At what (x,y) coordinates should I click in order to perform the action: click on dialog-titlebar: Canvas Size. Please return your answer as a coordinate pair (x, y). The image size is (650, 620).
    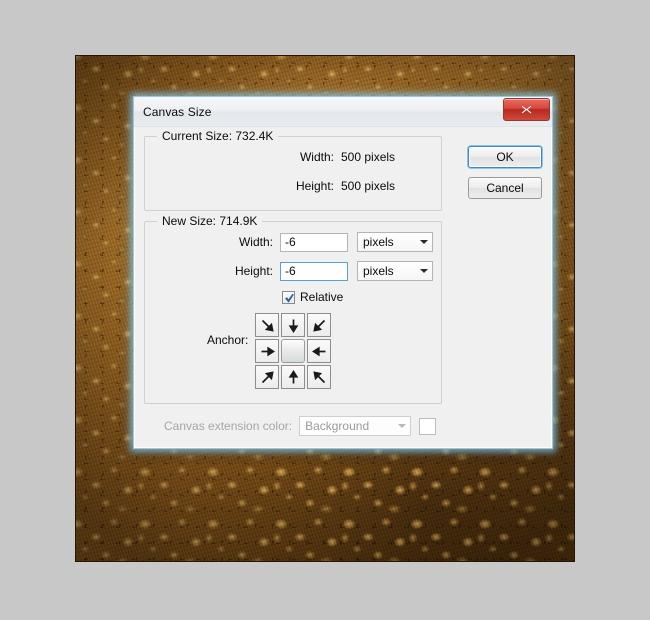
    Looking at the image, I should click on (343, 112).